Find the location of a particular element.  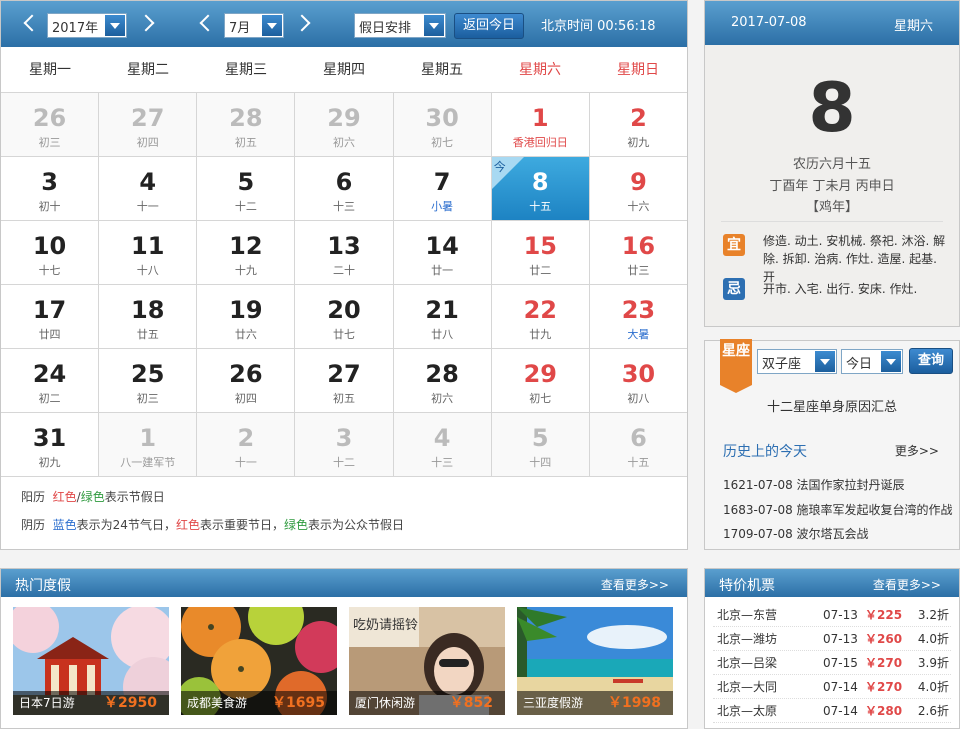

day-cell: 15 廿二 is located at coordinates (540, 252).